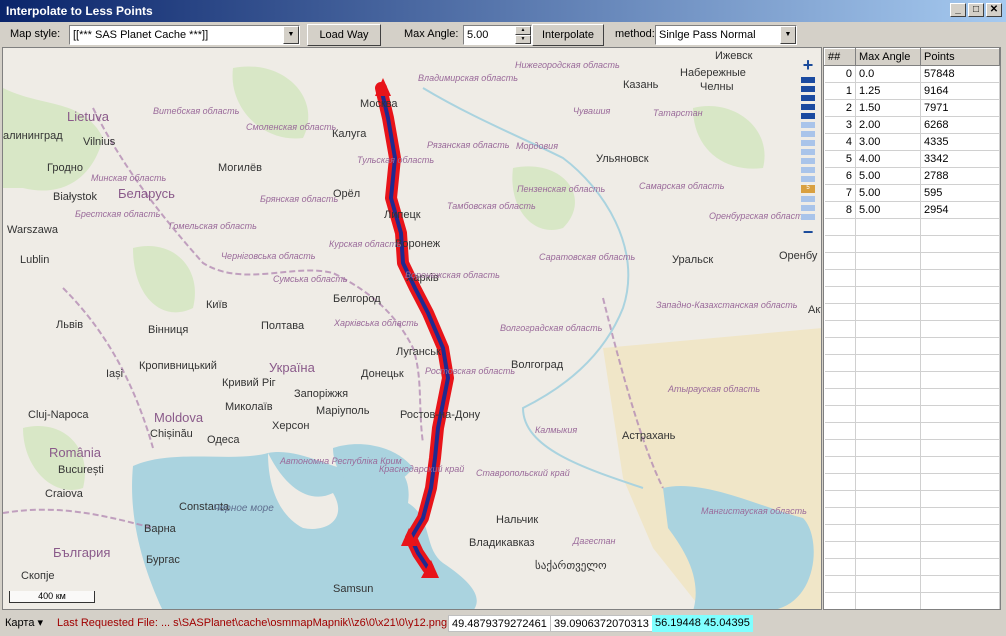 The width and height of the screenshot is (1006, 636). Describe the element at coordinates (503, 11) in the screenshot. I see `window-titlebar: Interpolate to Less Points _ □ ✕` at that location.